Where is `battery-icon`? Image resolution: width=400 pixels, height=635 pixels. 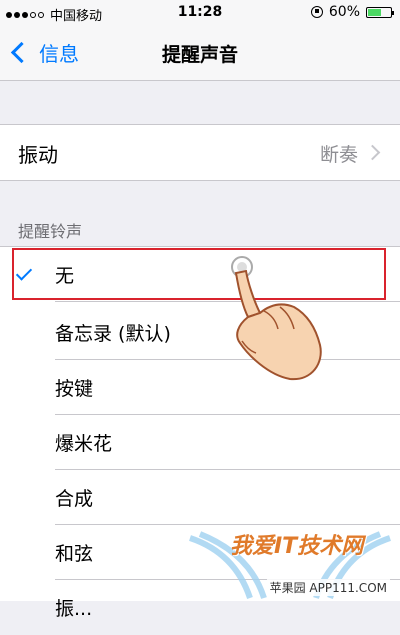 battery-icon is located at coordinates (380, 12).